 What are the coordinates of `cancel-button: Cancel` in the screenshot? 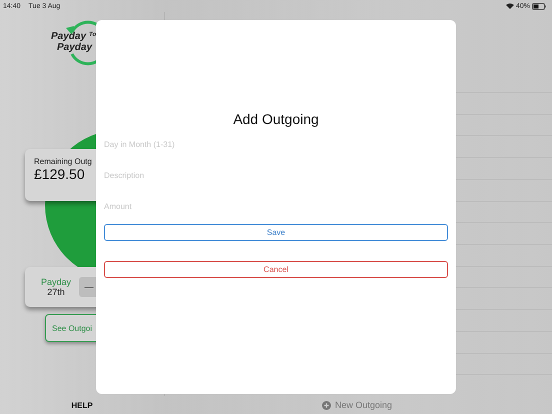 It's located at (276, 269).